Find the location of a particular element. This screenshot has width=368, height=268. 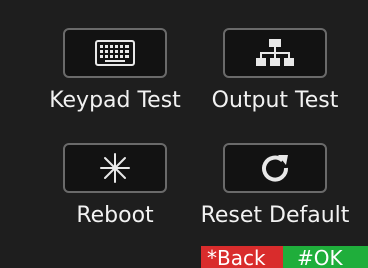

hierarchy-icon is located at coordinates (275, 52).